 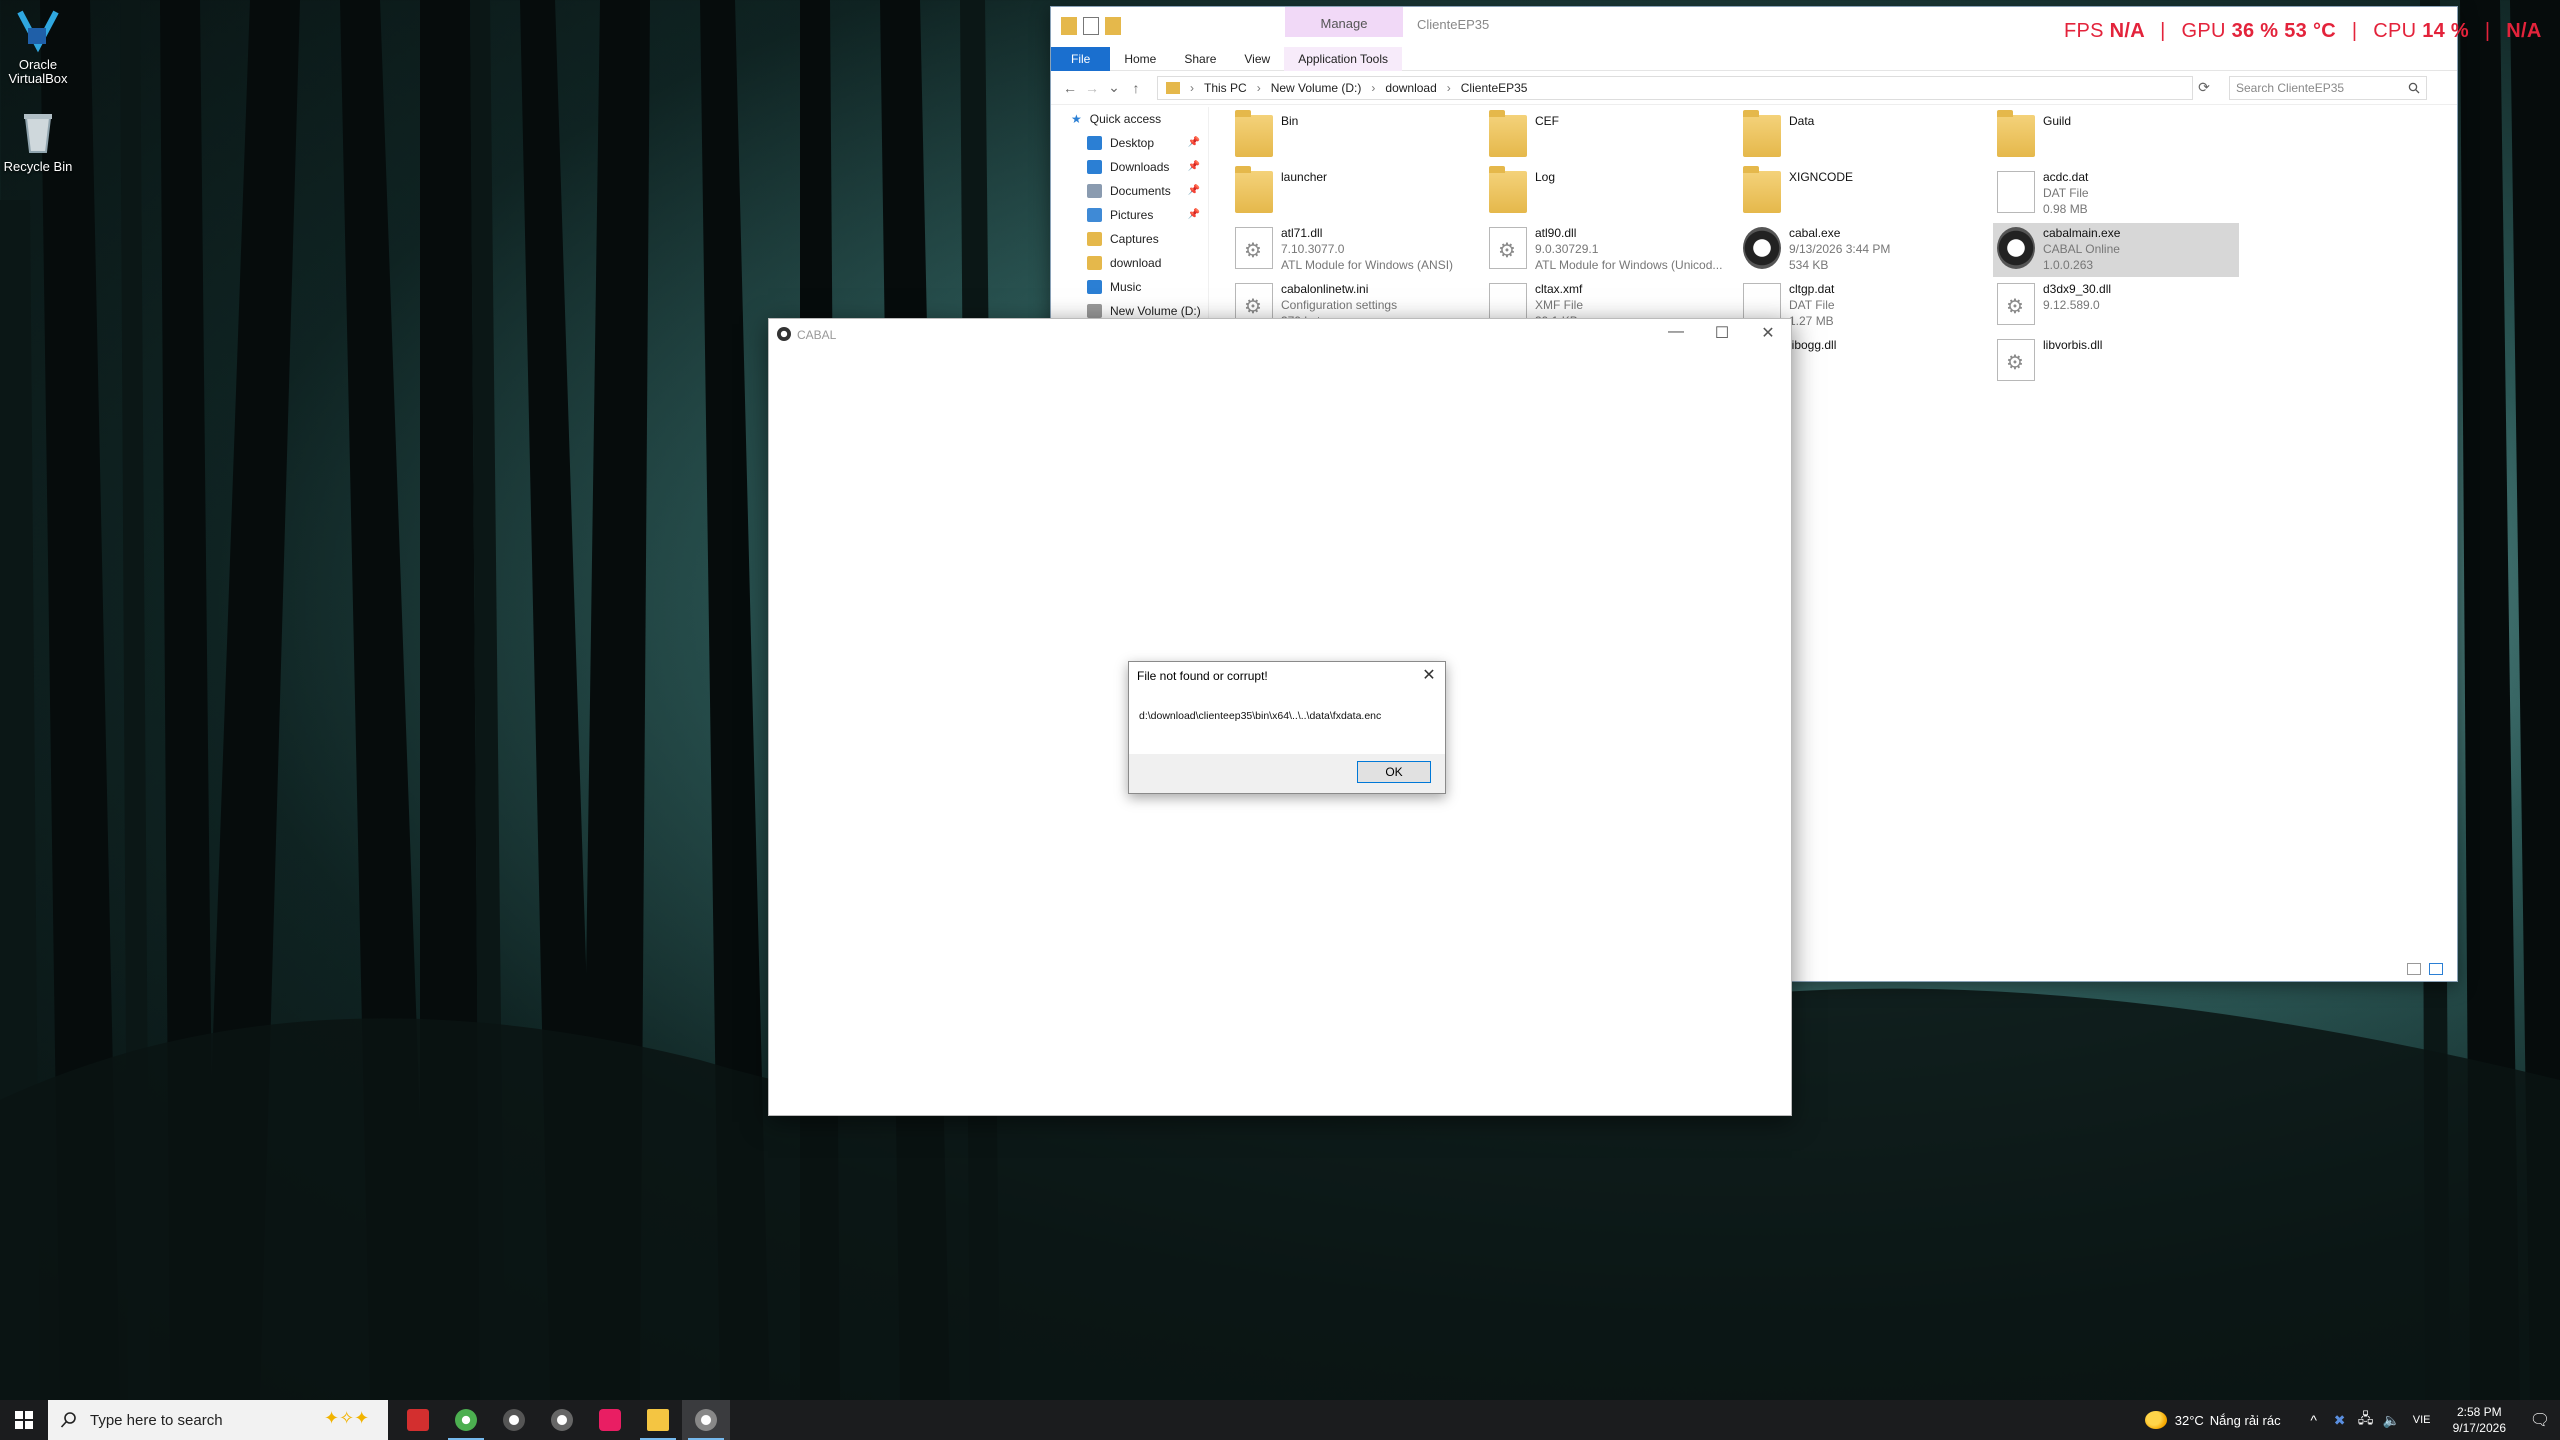 I want to click on tab-home: Home, so click(x=1140, y=59).